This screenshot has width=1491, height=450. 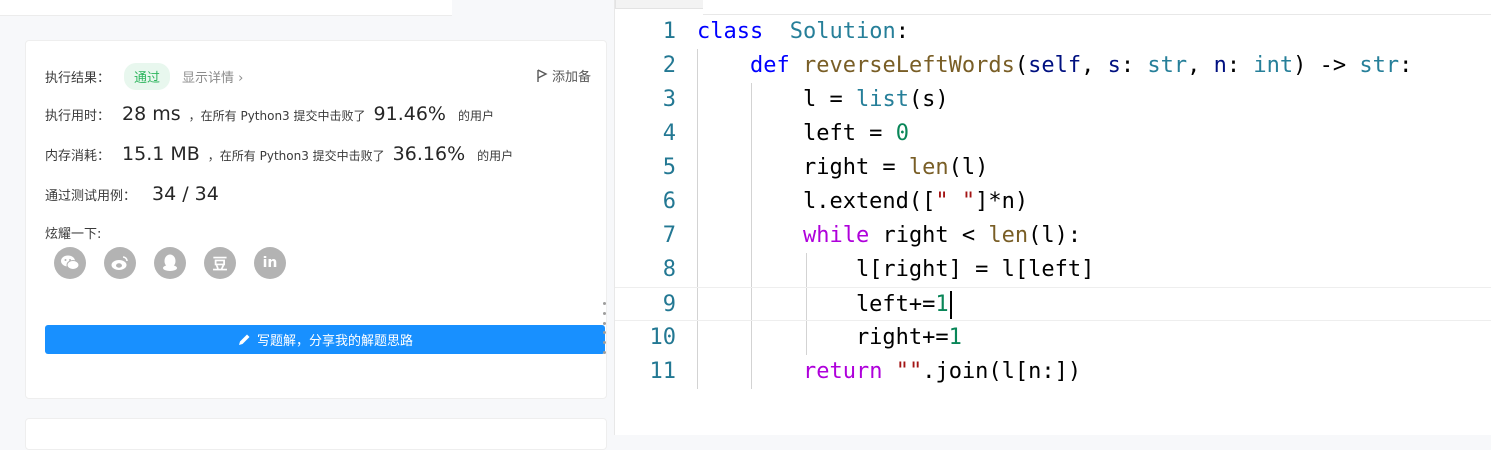 I want to click on code-line: 4 left = 0, so click(x=1053, y=134).